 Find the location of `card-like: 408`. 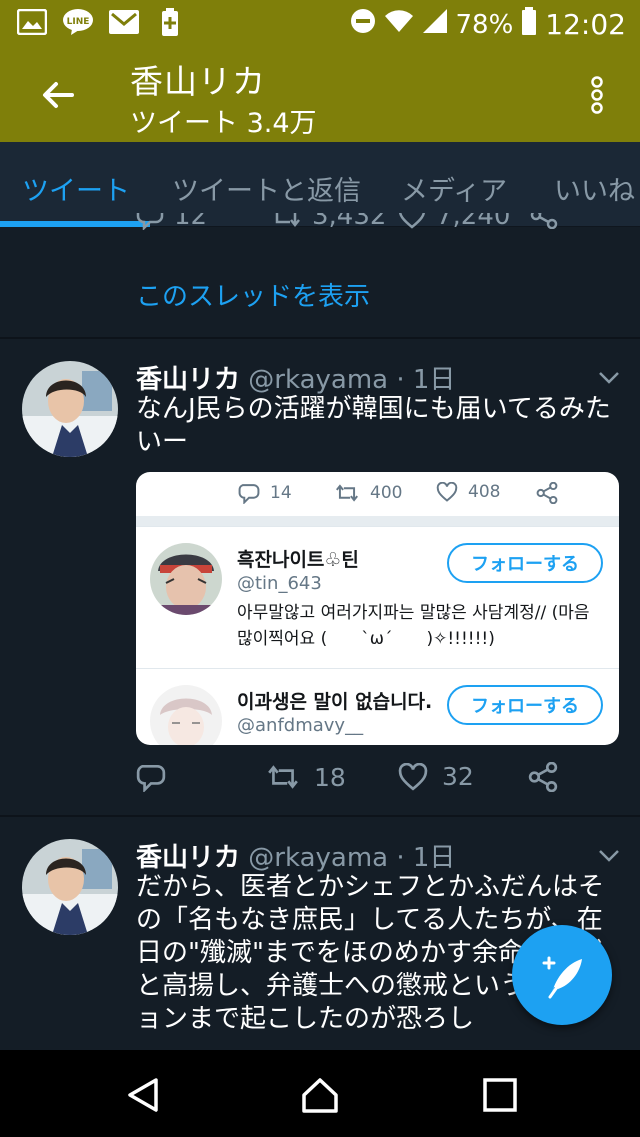

card-like: 408 is located at coordinates (468, 492).